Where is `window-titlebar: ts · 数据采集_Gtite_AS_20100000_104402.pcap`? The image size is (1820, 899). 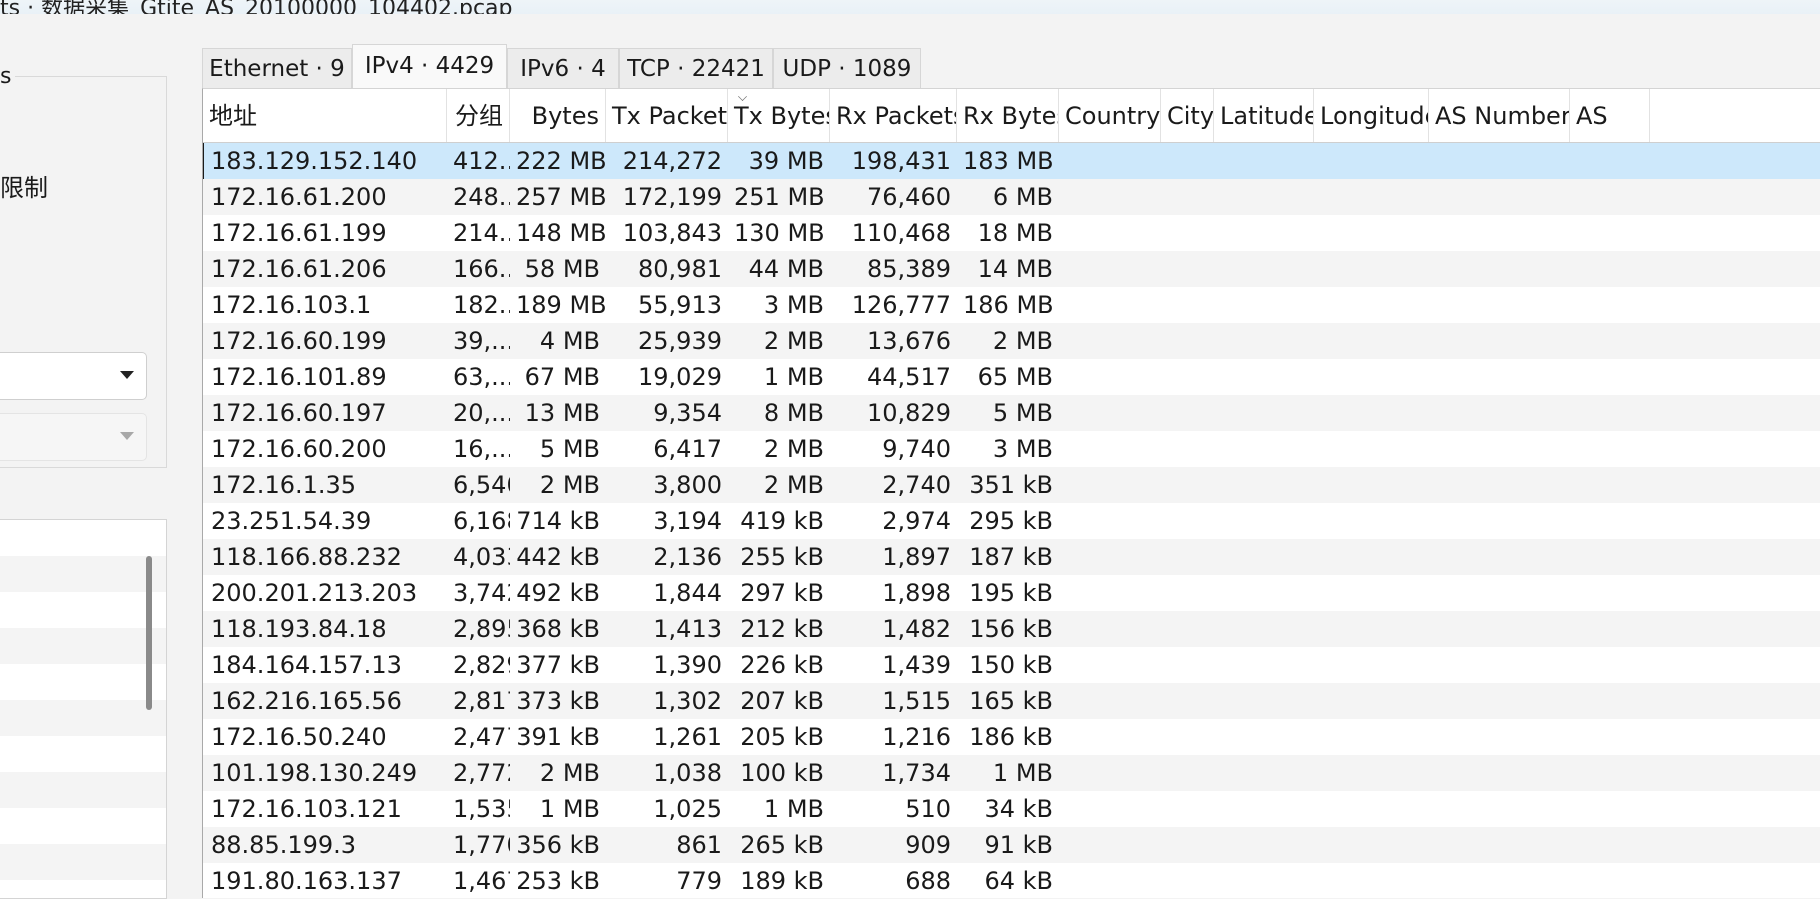
window-titlebar: ts · 数据采集_Gtite_AS_20100000_104402.pcap is located at coordinates (910, 7).